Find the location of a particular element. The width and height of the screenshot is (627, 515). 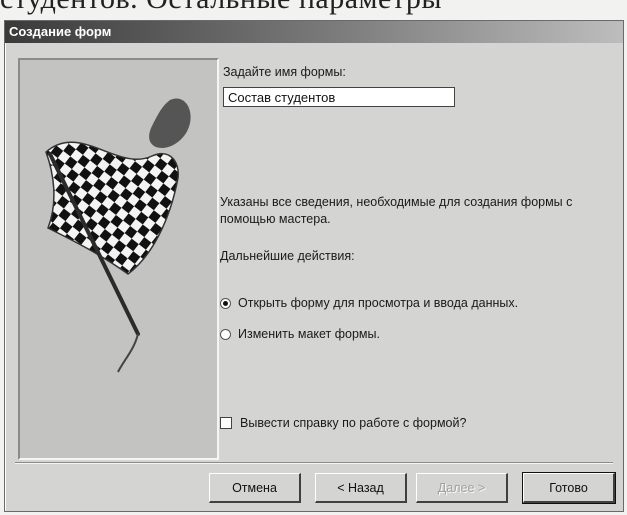

cancel-button: Отмена is located at coordinates (255, 488).